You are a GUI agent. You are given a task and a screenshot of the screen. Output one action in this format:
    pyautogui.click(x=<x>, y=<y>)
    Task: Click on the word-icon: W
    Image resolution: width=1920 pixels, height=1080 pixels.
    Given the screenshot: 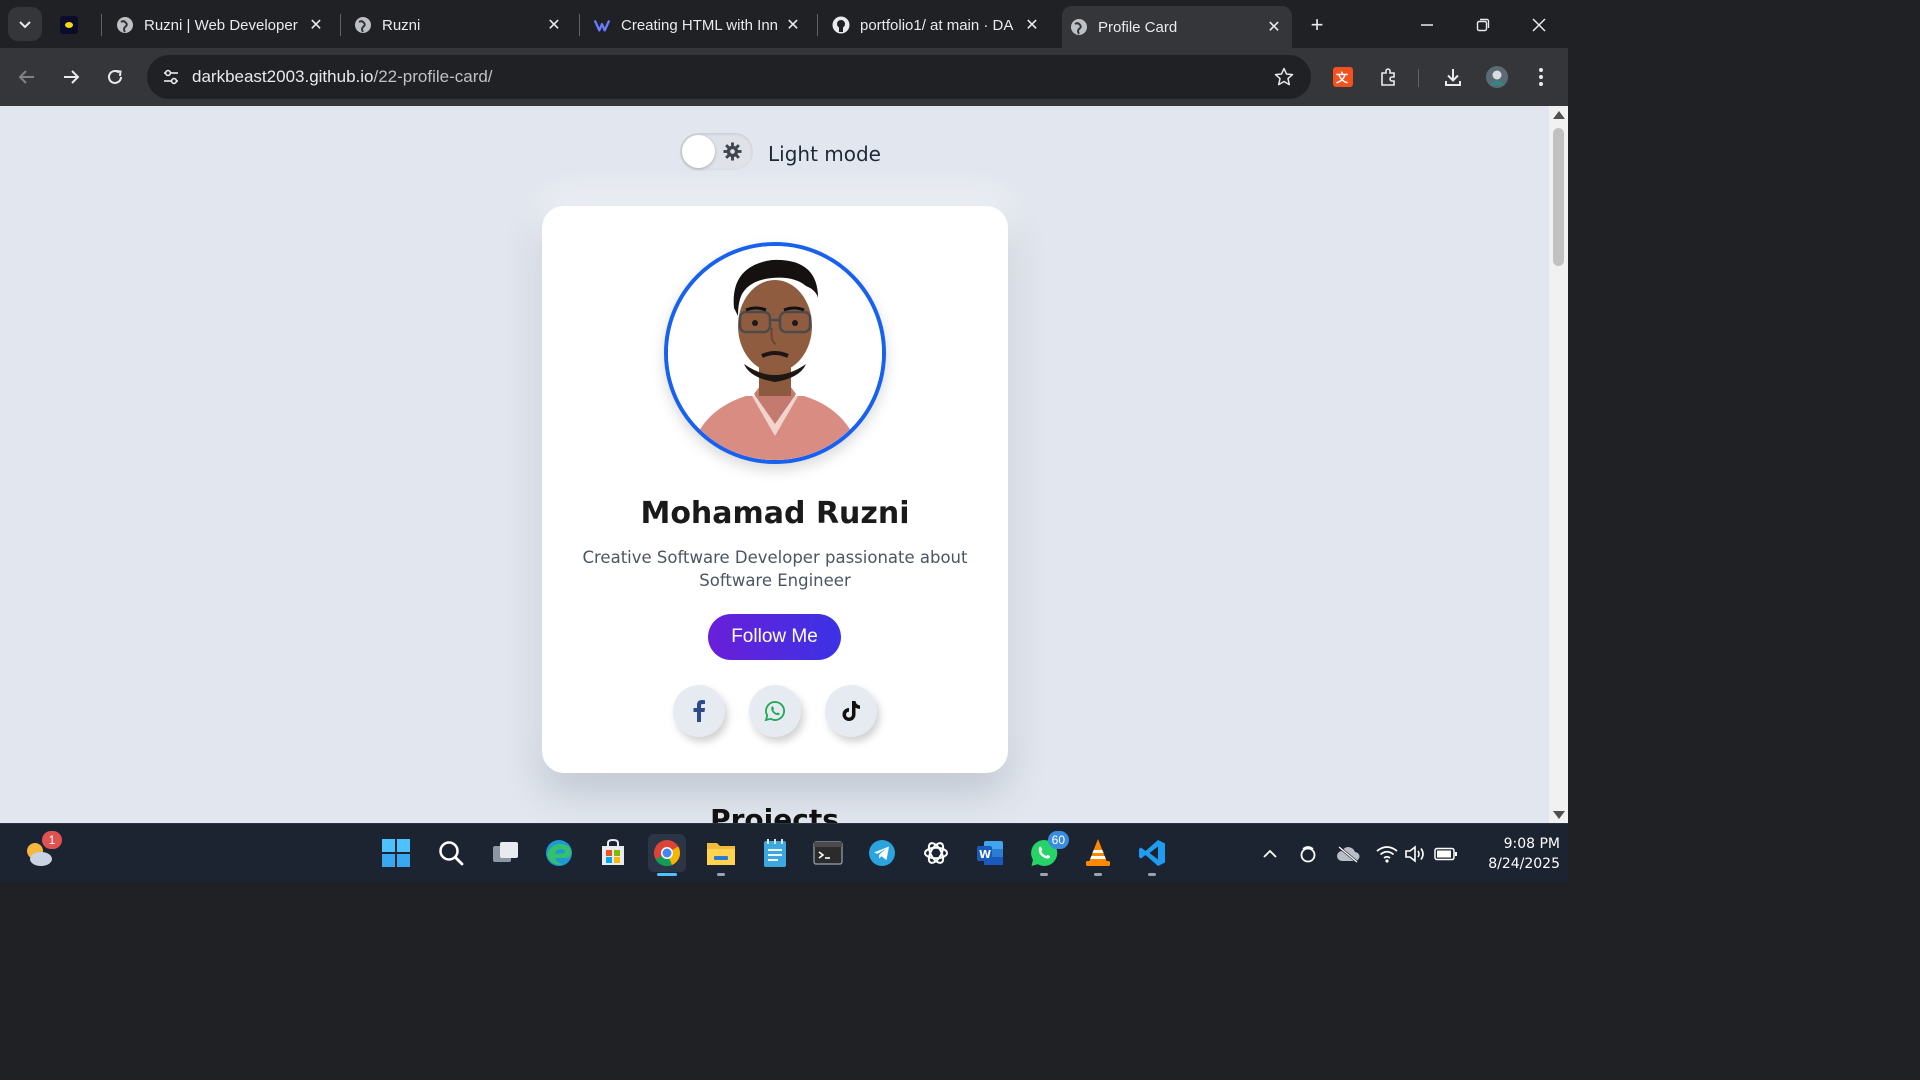 What is the action you would take?
    pyautogui.click(x=990, y=853)
    